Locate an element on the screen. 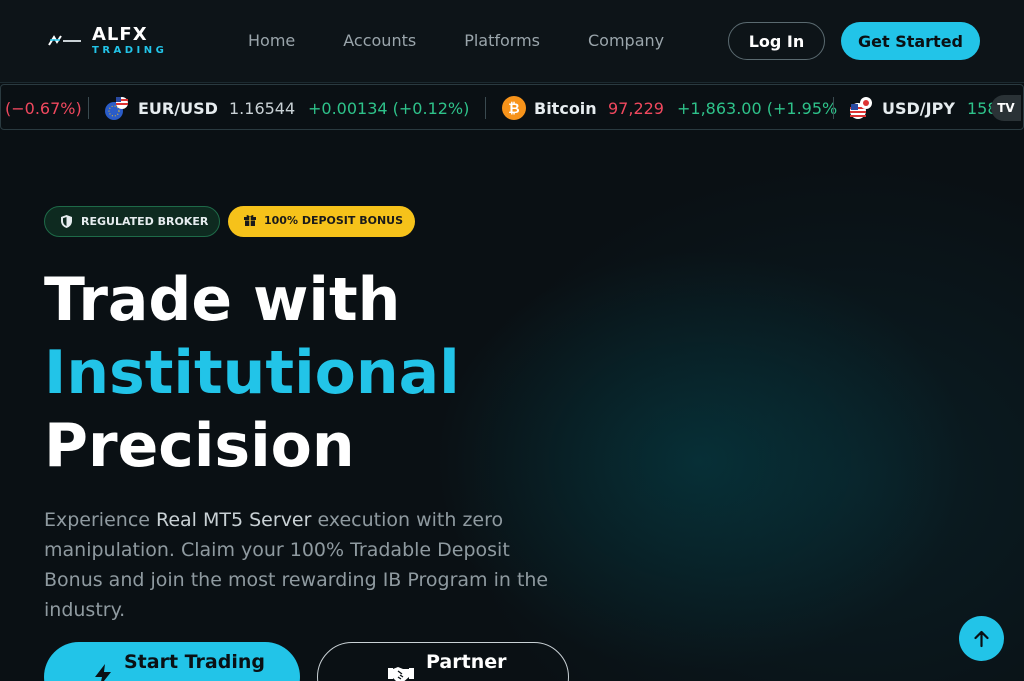  brand-tagline: TRADING is located at coordinates (130, 50).